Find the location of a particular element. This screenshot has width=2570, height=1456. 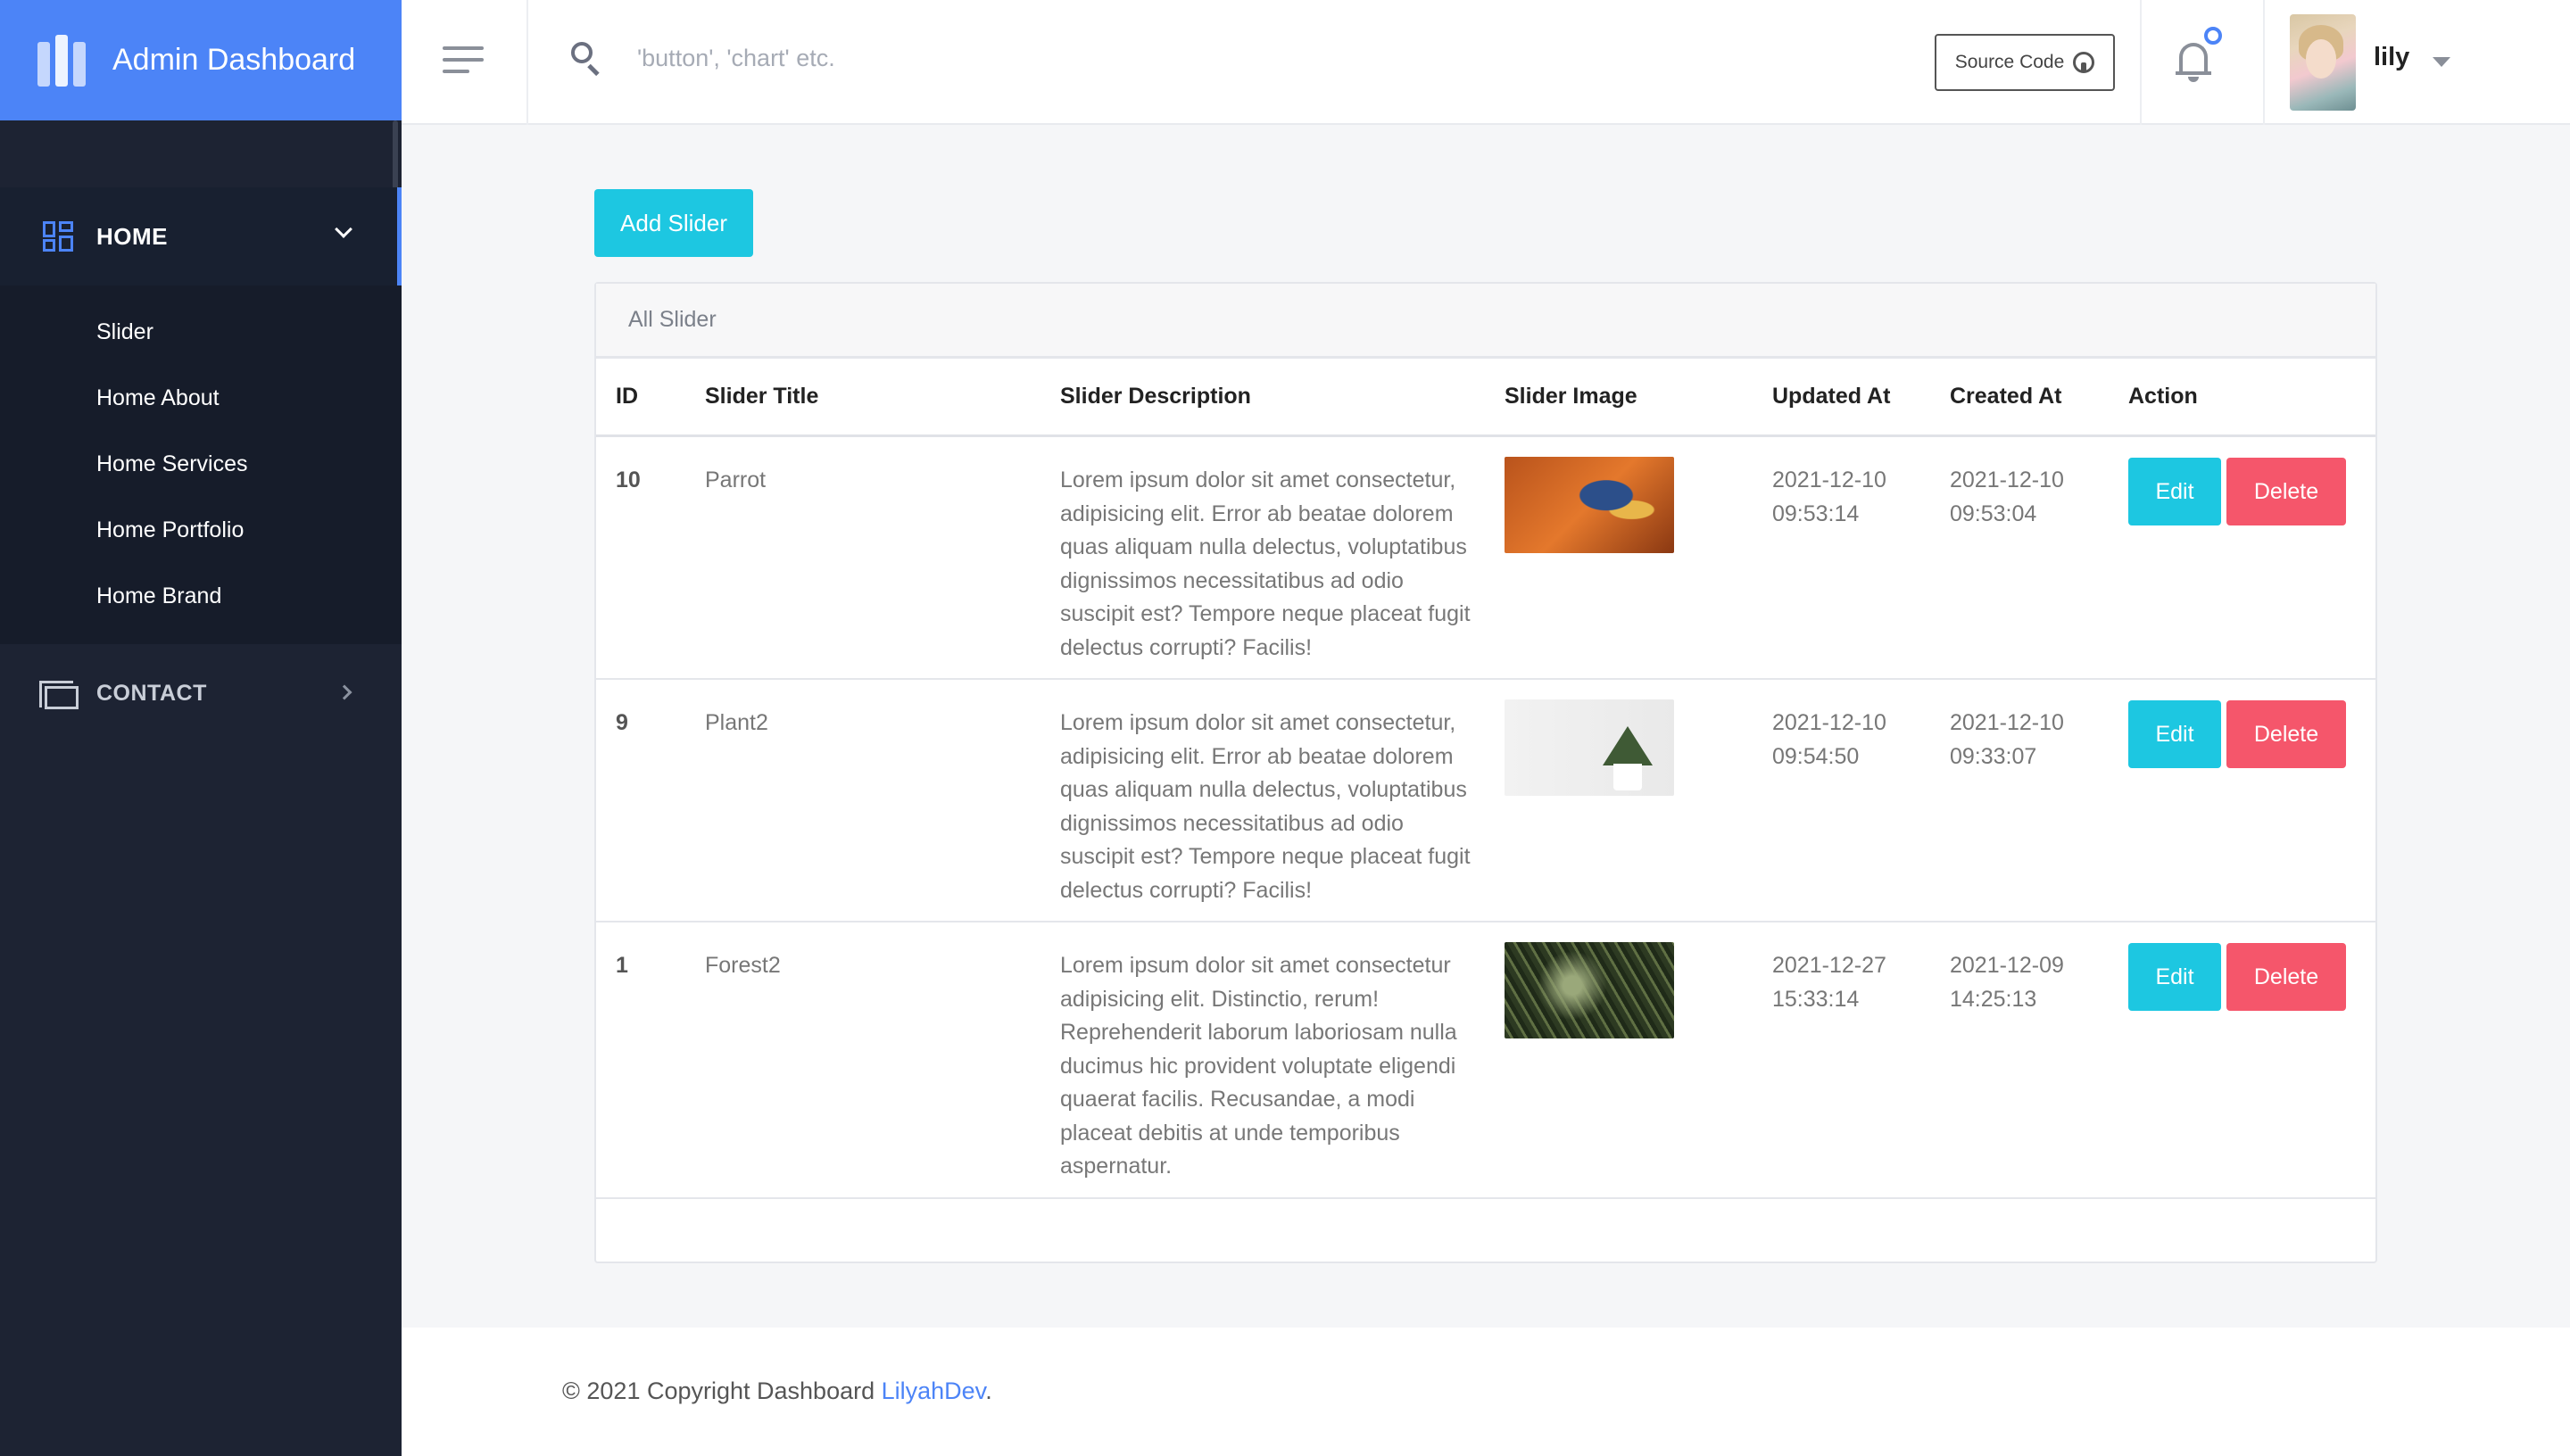

avatar is located at coordinates (2323, 62).